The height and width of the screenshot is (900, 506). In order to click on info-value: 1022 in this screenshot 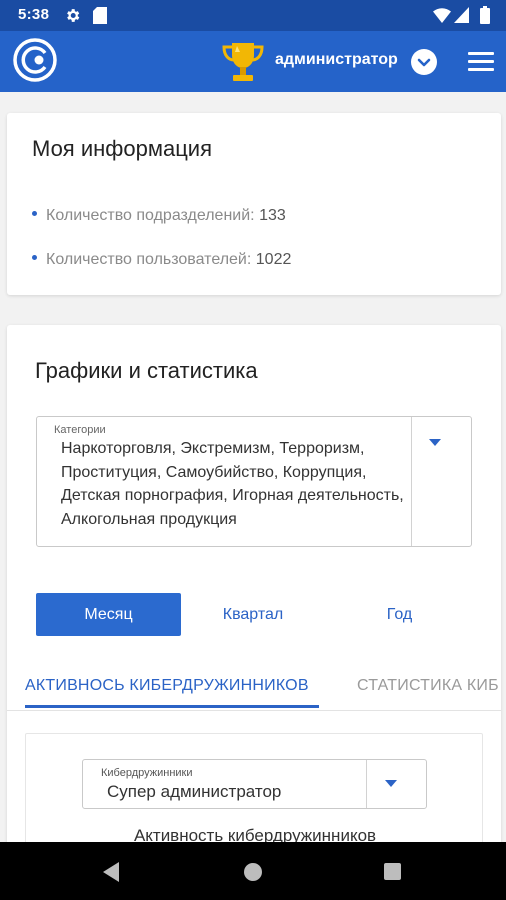, I will do `click(273, 259)`.